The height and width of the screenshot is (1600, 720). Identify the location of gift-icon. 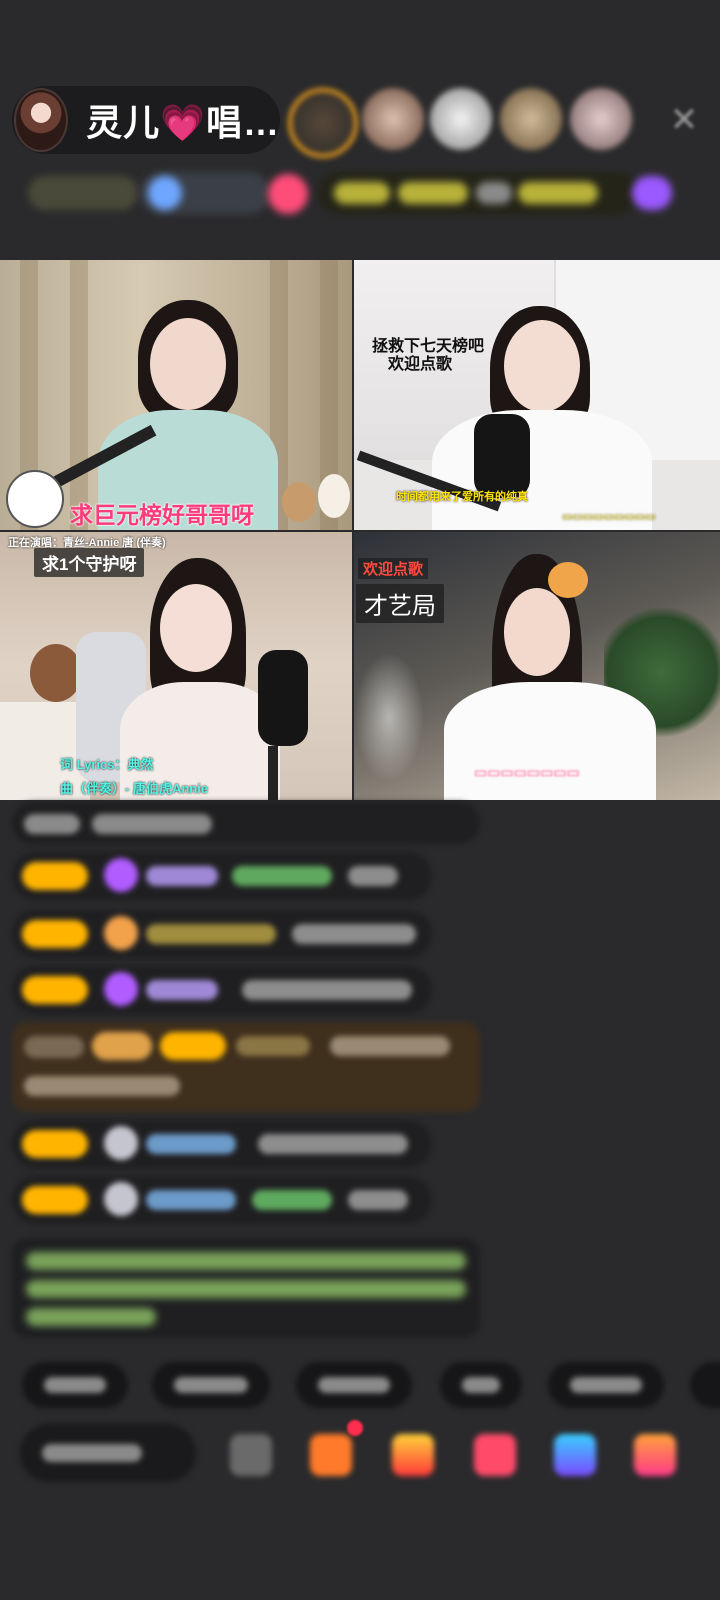
(655, 1455).